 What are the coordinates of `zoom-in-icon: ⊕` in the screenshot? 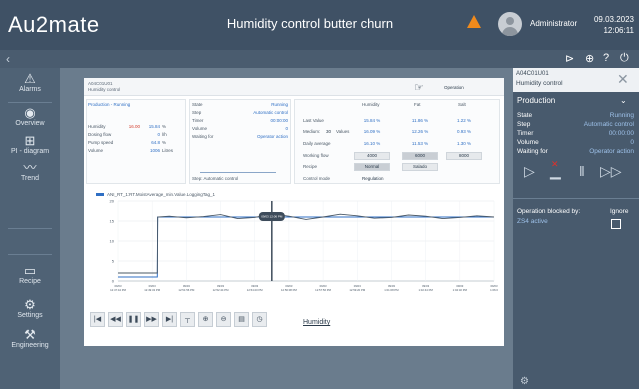 It's located at (205, 319).